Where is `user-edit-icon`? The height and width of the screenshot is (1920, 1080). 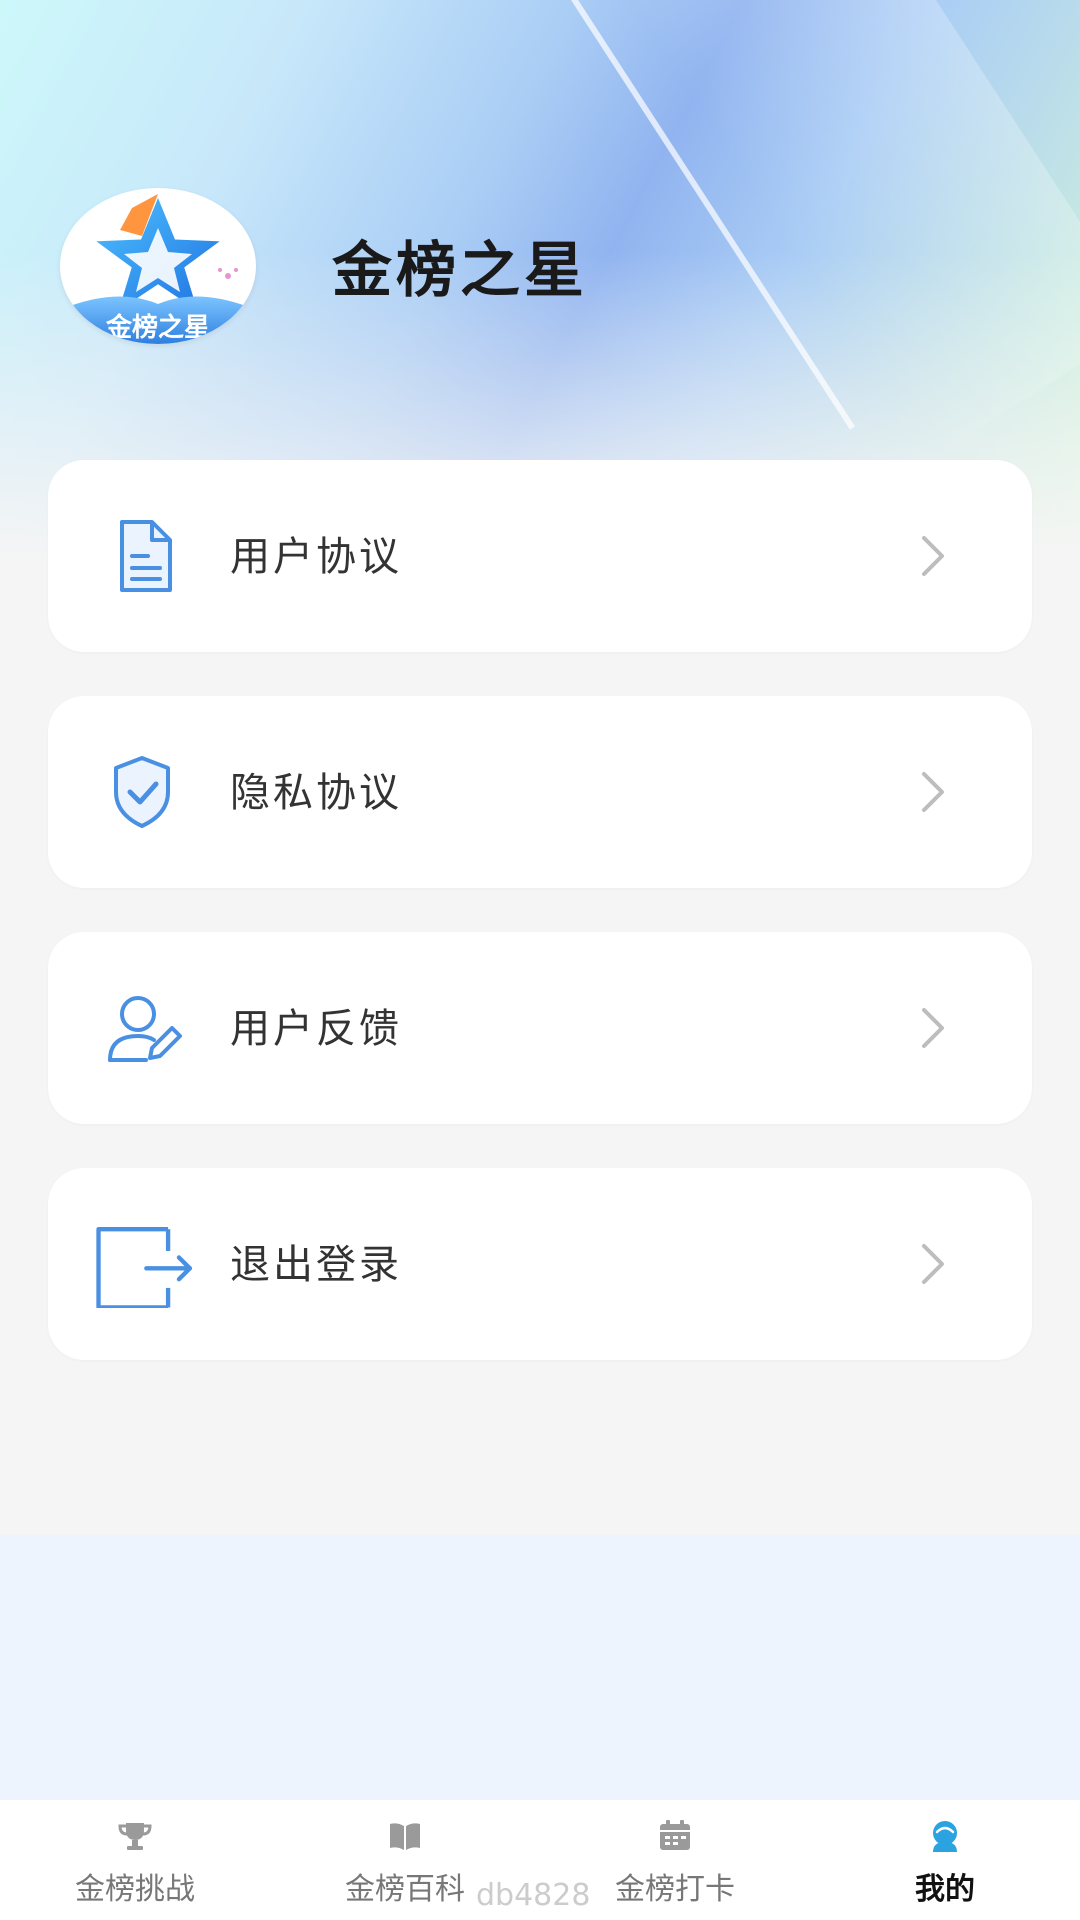
user-edit-icon is located at coordinates (145, 1029).